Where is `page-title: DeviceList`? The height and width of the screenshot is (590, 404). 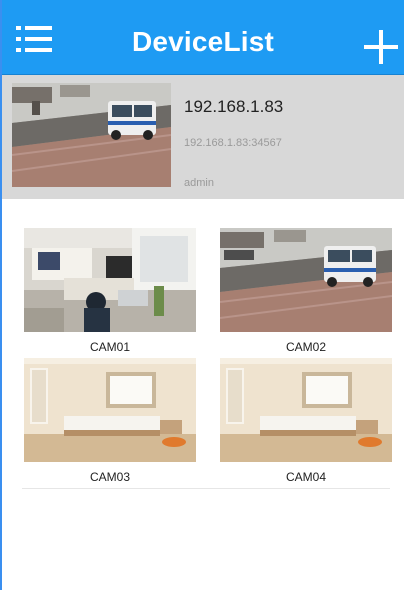 page-title: DeviceList is located at coordinates (203, 41).